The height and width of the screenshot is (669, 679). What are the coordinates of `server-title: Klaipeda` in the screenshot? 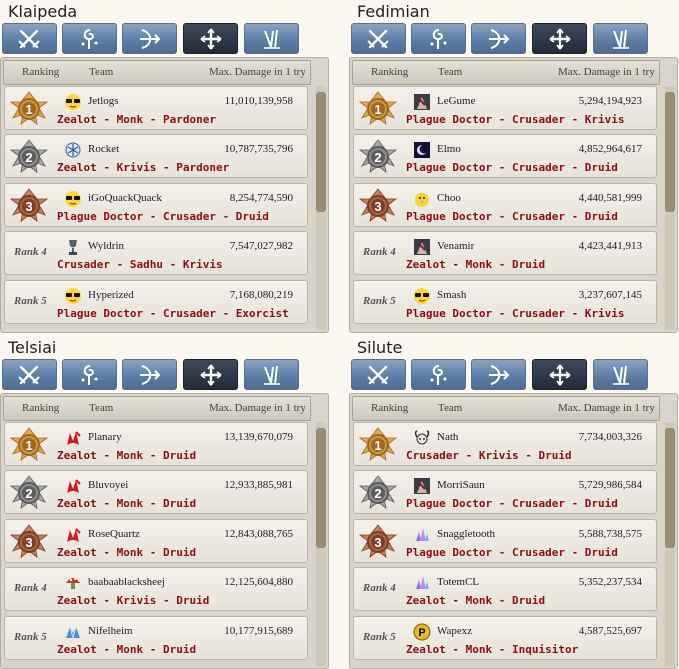 It's located at (43, 11).